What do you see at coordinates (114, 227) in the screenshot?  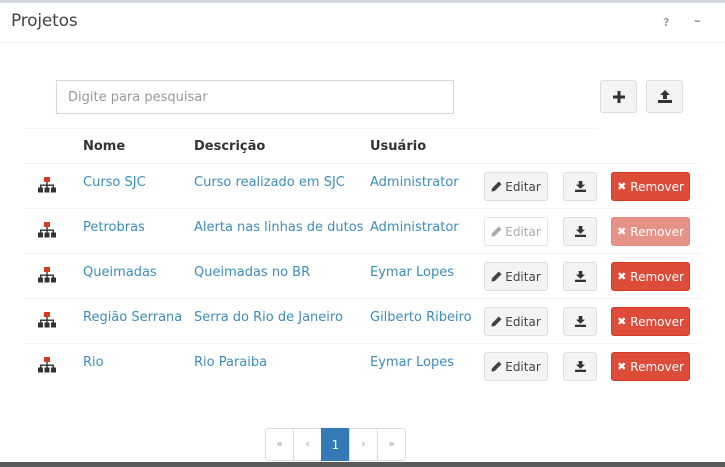 I see `project-name-link: Petrobras` at bounding box center [114, 227].